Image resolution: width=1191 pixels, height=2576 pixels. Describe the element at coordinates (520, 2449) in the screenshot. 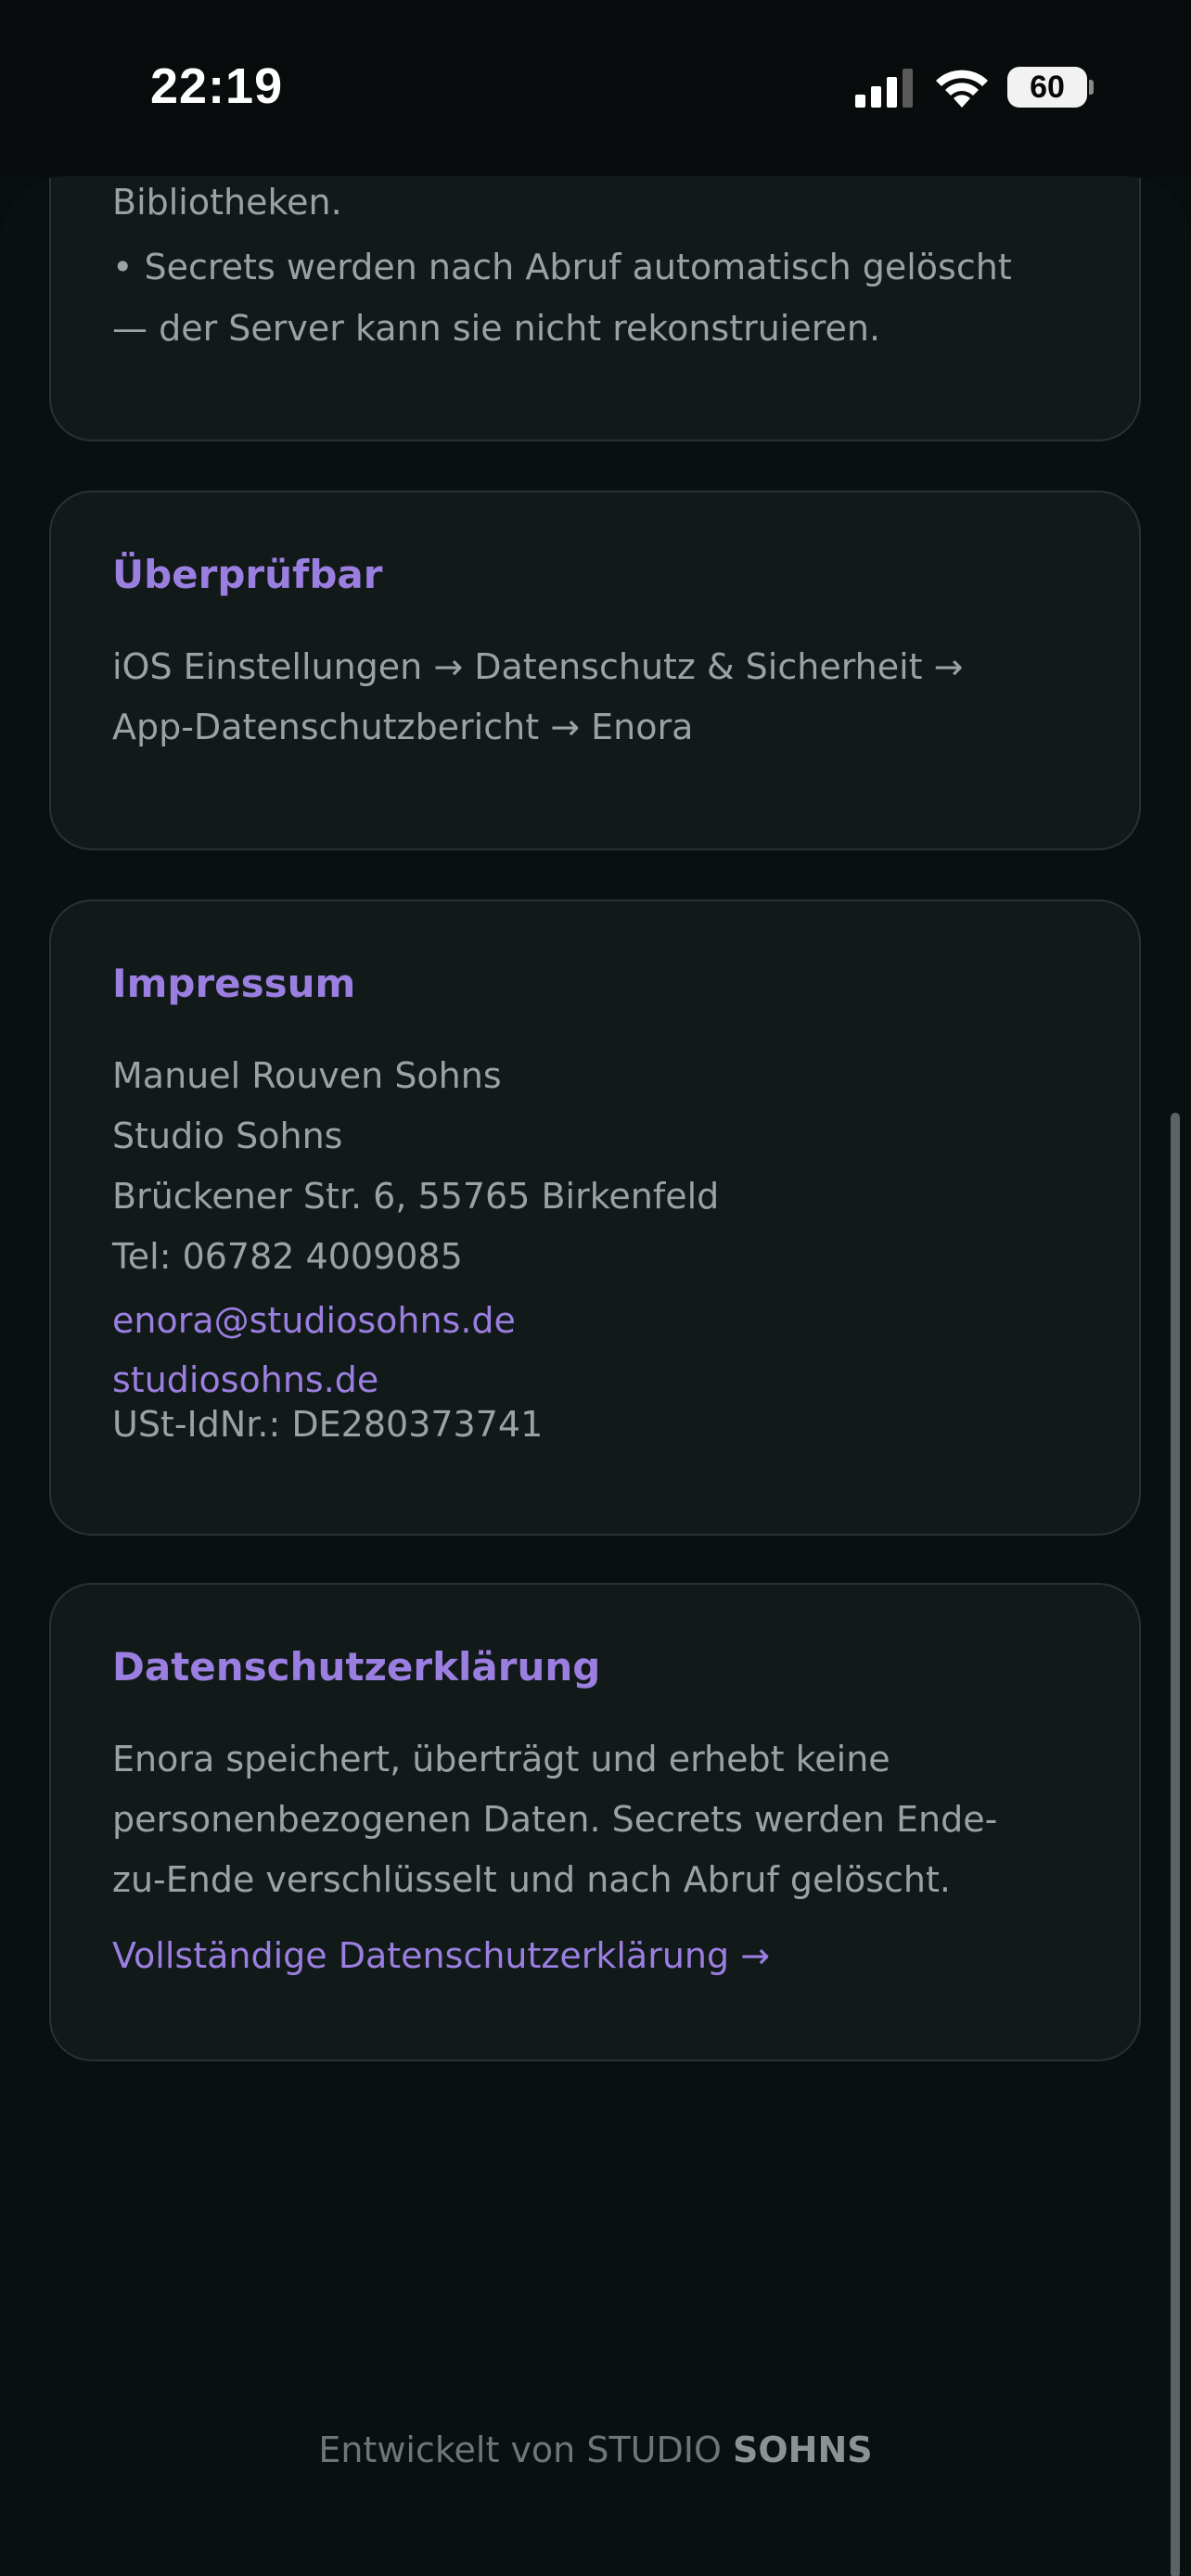

I see `footer-prefix: Entwickelt von STUDIO` at that location.